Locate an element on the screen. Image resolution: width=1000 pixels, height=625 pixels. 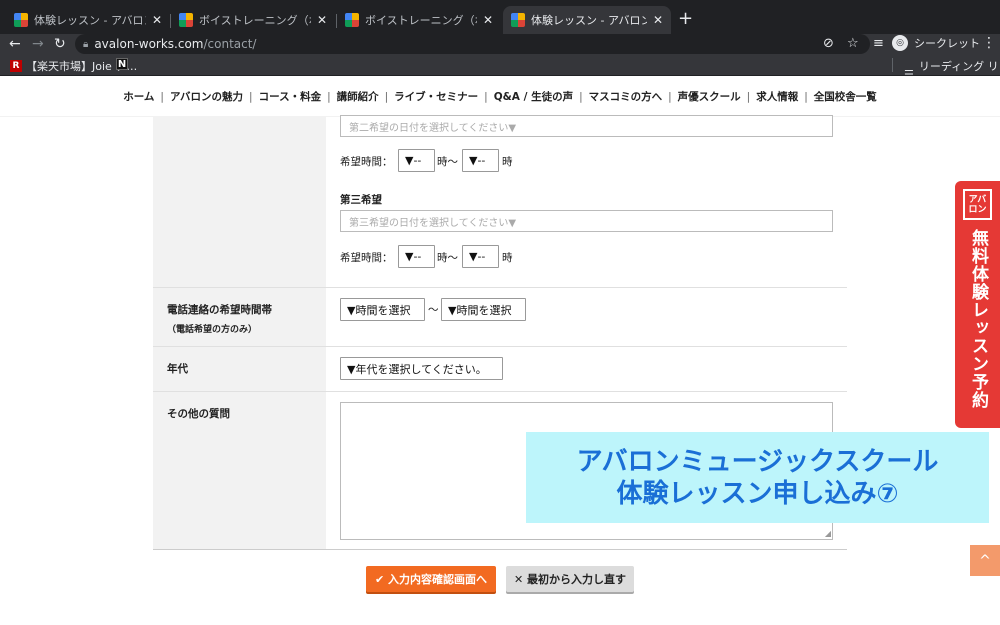
phone-time-label: 電話連絡の希望時間帯 is located at coordinates (219, 310).